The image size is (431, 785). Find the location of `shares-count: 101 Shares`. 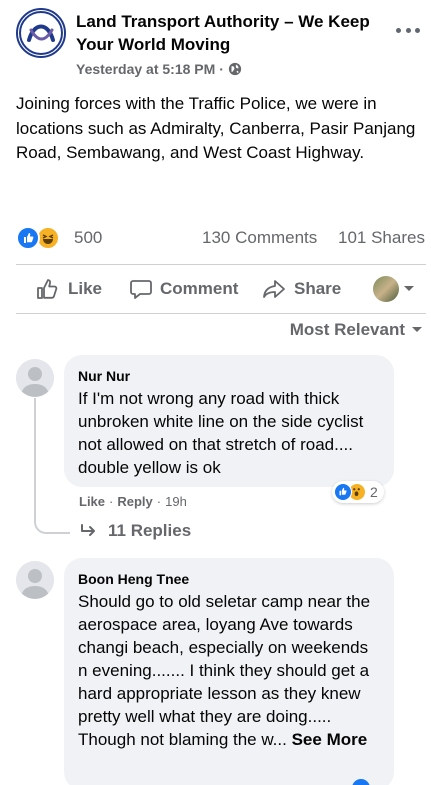

shares-count: 101 Shares is located at coordinates (381, 238).